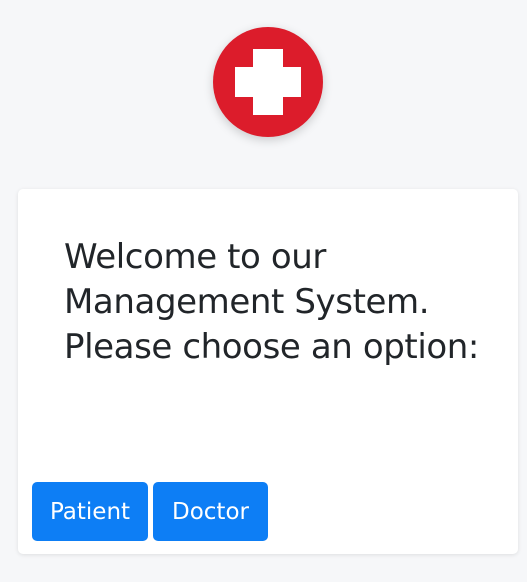 The height and width of the screenshot is (582, 527). I want to click on doctor-button: Doctor, so click(210, 511).